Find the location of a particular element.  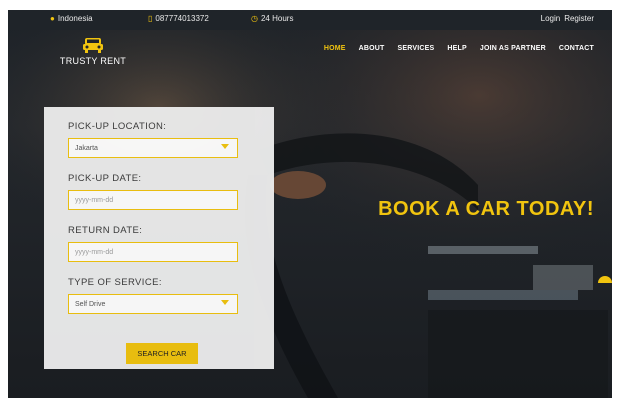

car-icon is located at coordinates (93, 45).